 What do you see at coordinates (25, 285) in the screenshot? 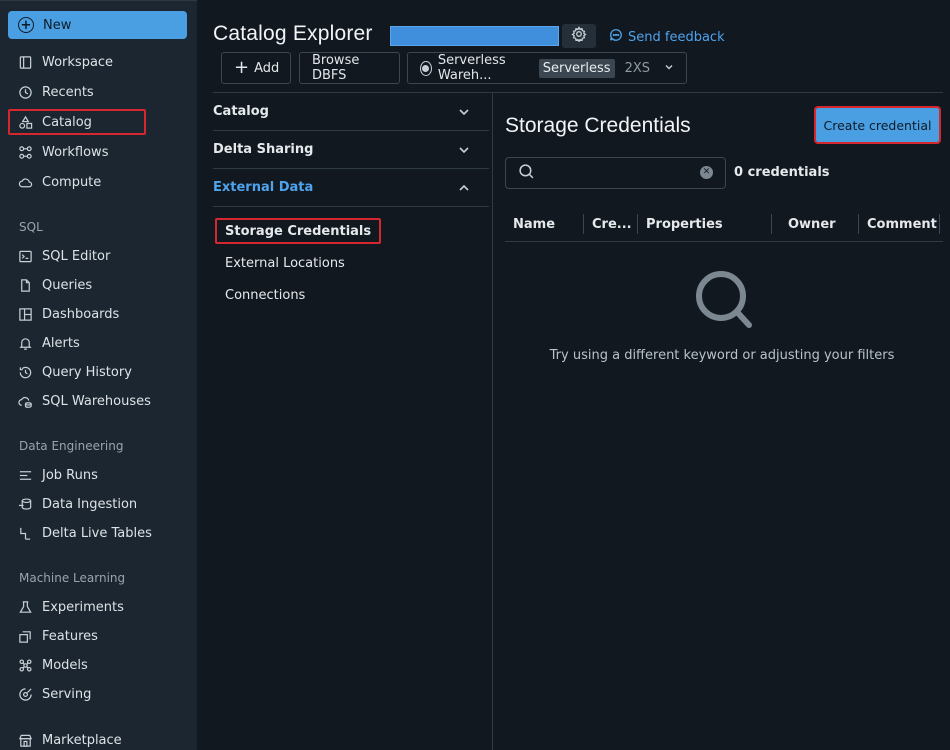
I see `file-icon` at bounding box center [25, 285].